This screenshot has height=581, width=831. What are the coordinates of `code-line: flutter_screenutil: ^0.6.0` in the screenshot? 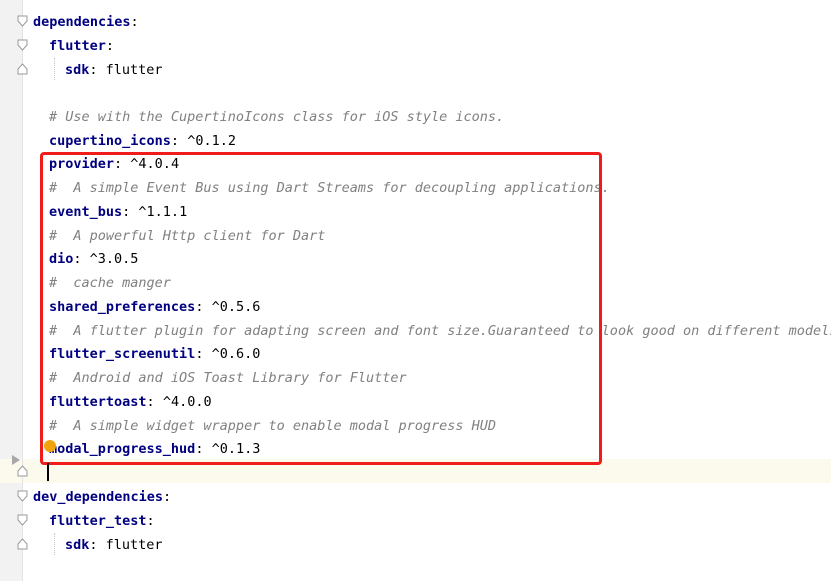 It's located at (154, 354).